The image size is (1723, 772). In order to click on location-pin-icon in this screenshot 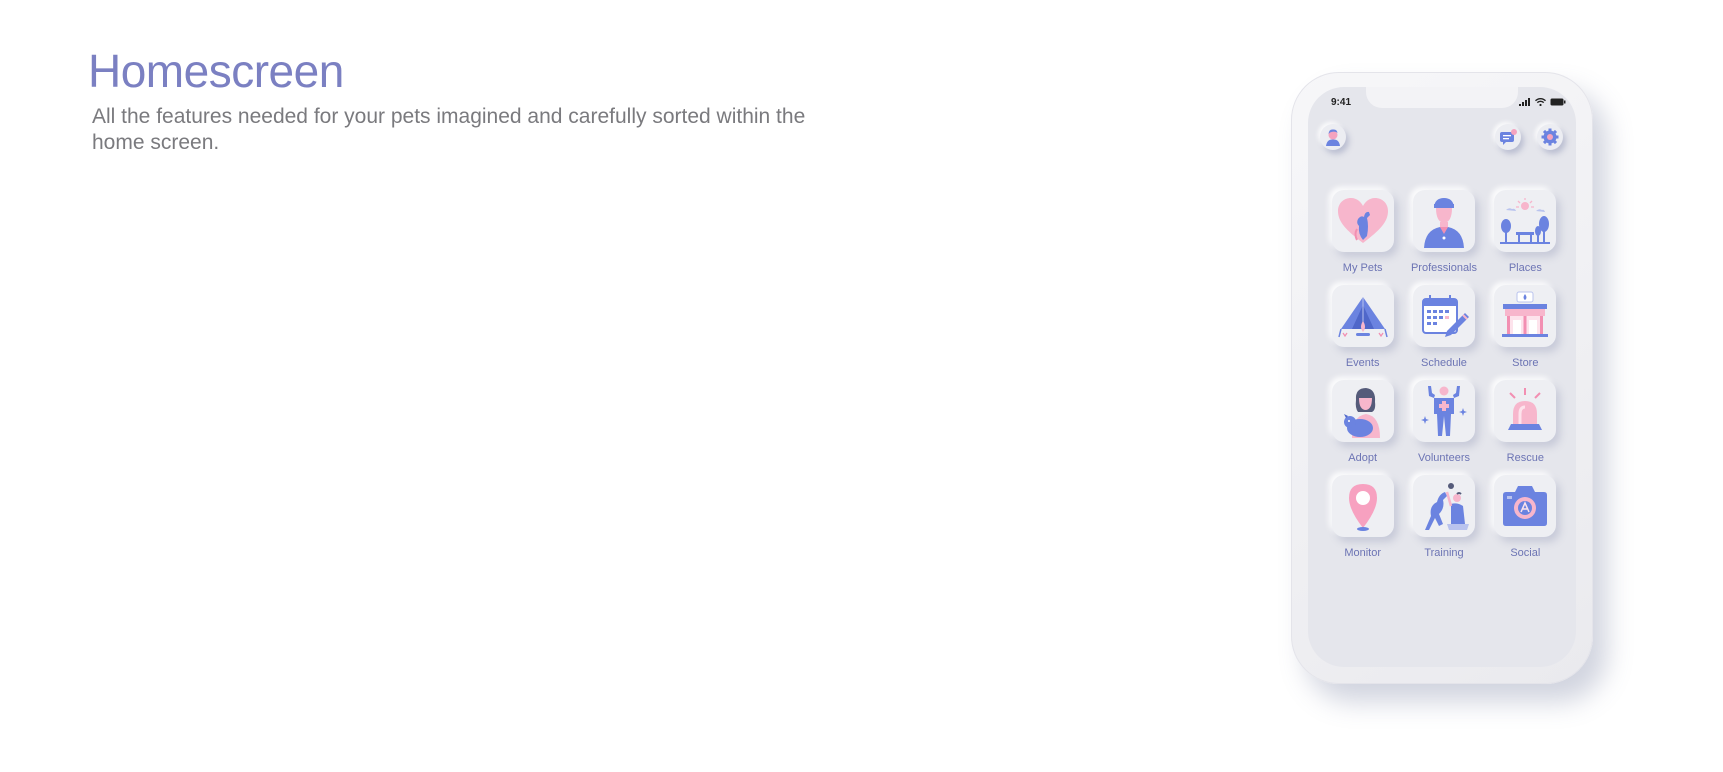, I will do `click(1362, 507)`.